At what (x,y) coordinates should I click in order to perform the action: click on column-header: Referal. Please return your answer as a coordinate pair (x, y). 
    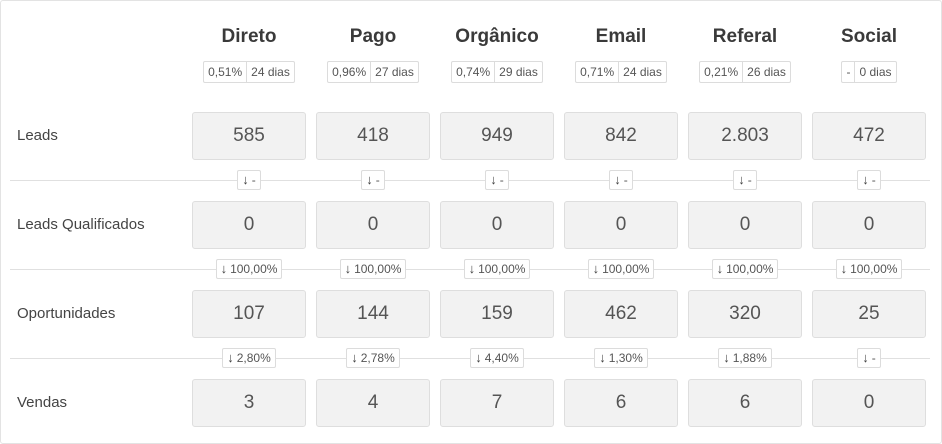
    Looking at the image, I should click on (745, 36).